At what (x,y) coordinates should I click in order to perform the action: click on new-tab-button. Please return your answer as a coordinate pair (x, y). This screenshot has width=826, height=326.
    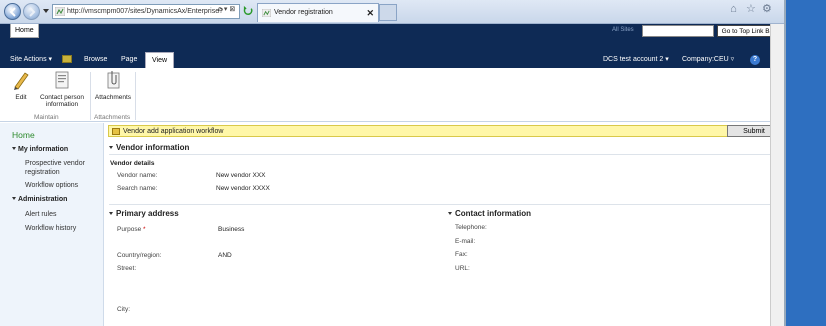
    Looking at the image, I should click on (388, 12).